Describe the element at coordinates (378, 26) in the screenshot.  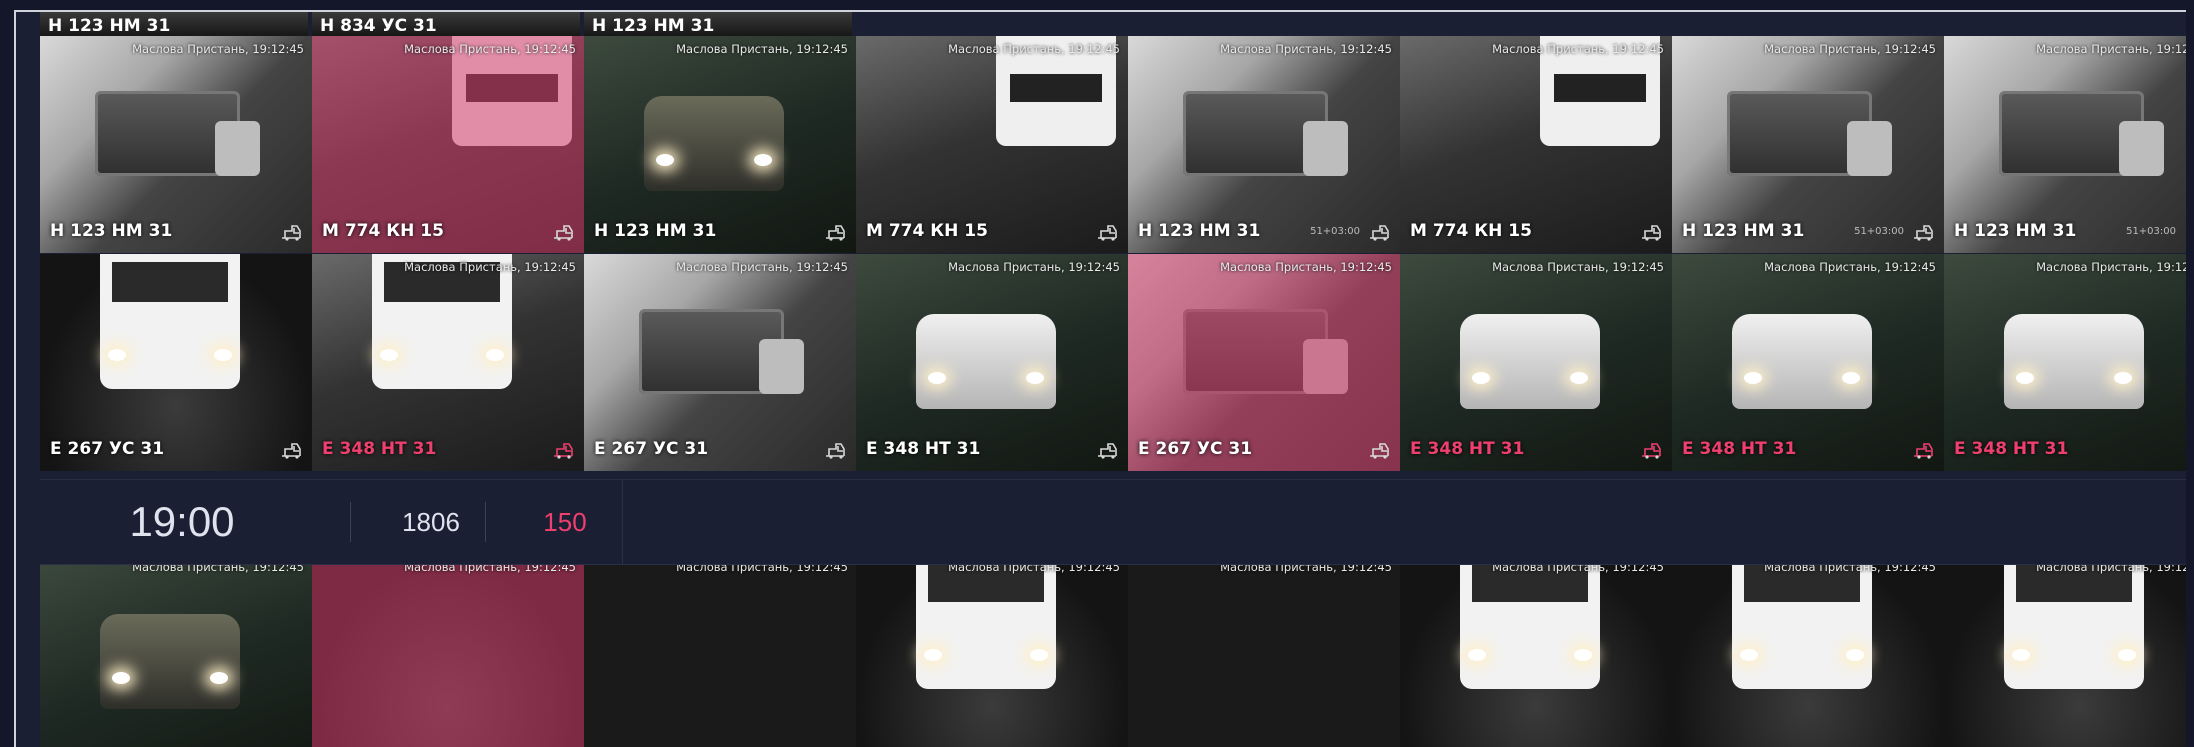
I see `strip-plate: Н 834 УС 31` at that location.